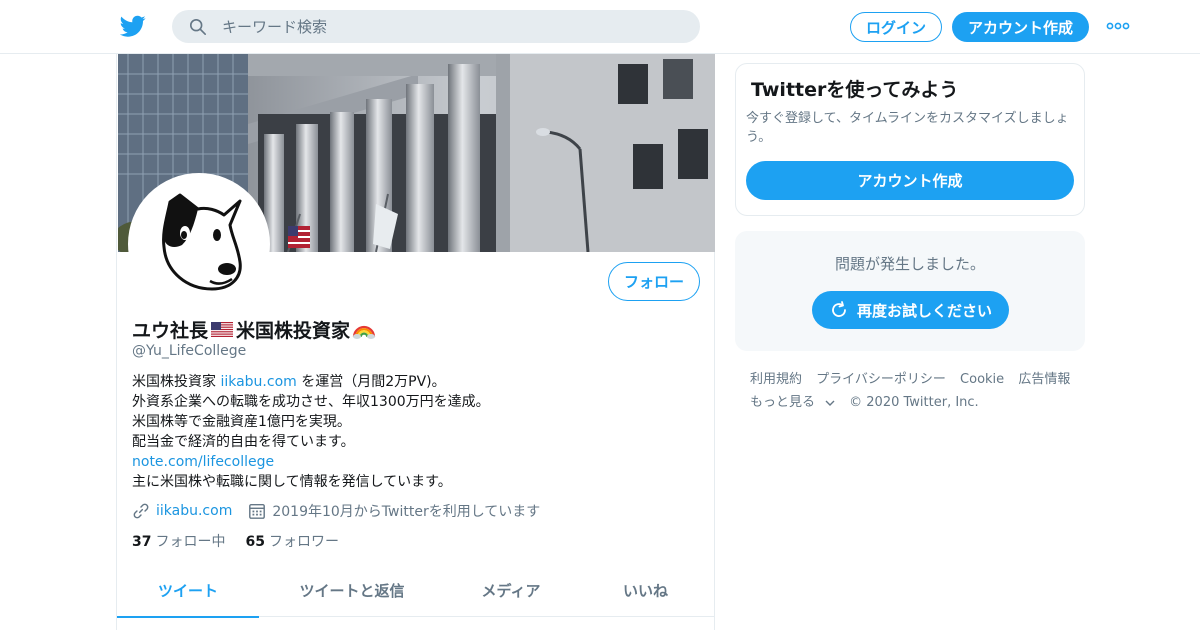 Image resolution: width=1200 pixels, height=630 pixels. I want to click on signup-promo-button: アカウント作成, so click(910, 180).